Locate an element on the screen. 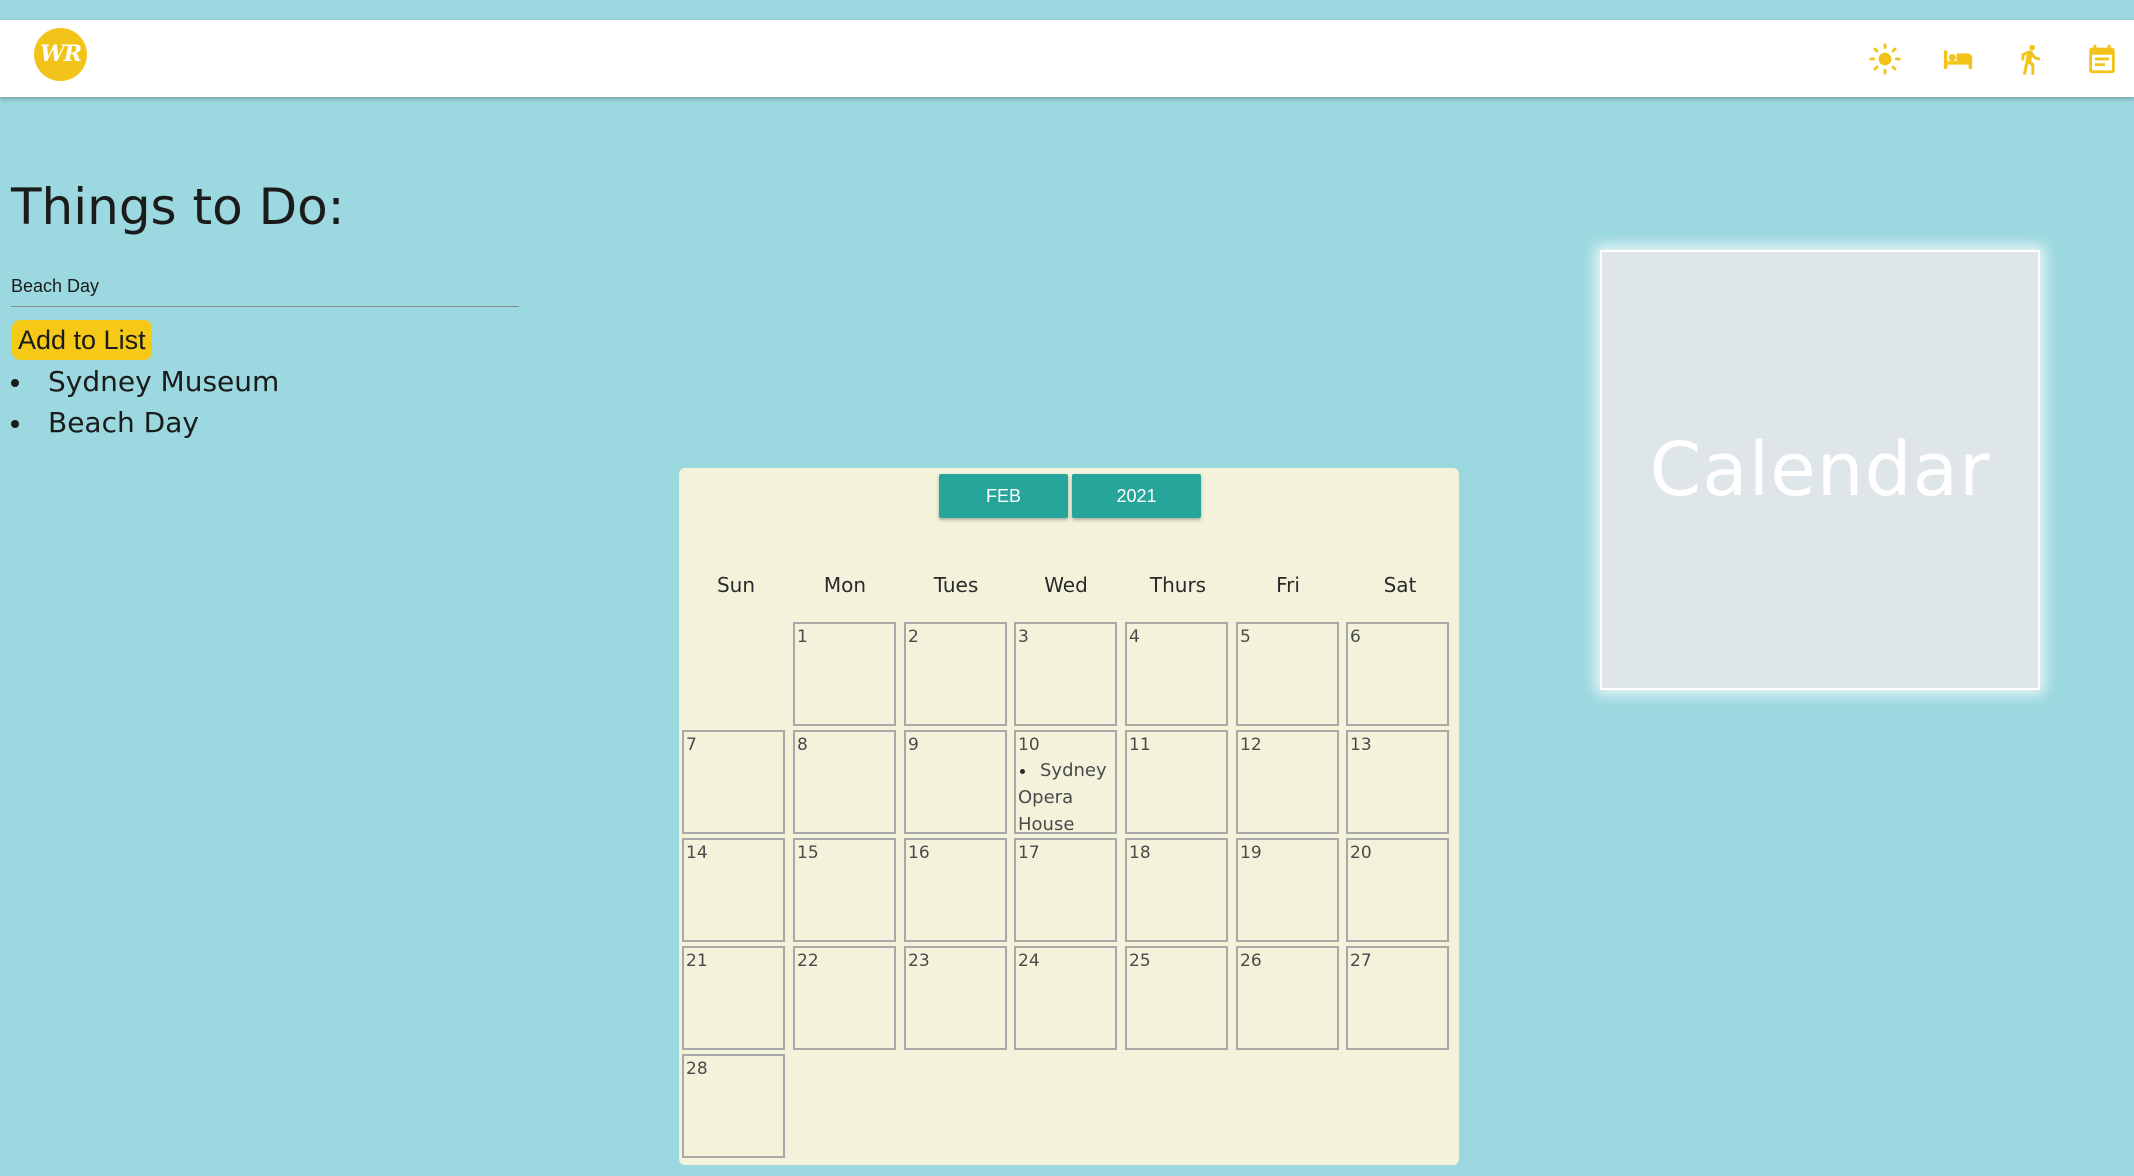 The width and height of the screenshot is (2134, 1176). day-number: 6 is located at coordinates (1355, 637).